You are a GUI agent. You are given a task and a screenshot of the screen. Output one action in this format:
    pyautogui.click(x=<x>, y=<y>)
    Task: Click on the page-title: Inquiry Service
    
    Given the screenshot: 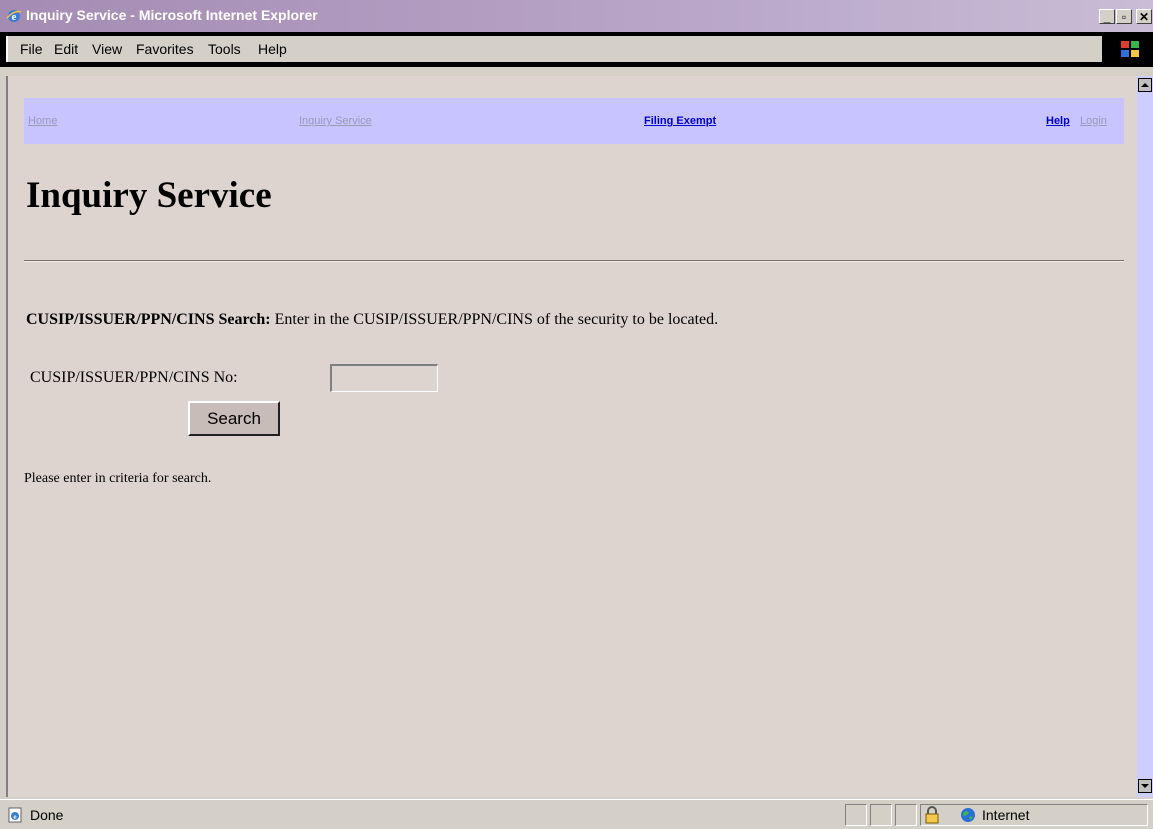 What is the action you would take?
    pyautogui.click(x=149, y=195)
    